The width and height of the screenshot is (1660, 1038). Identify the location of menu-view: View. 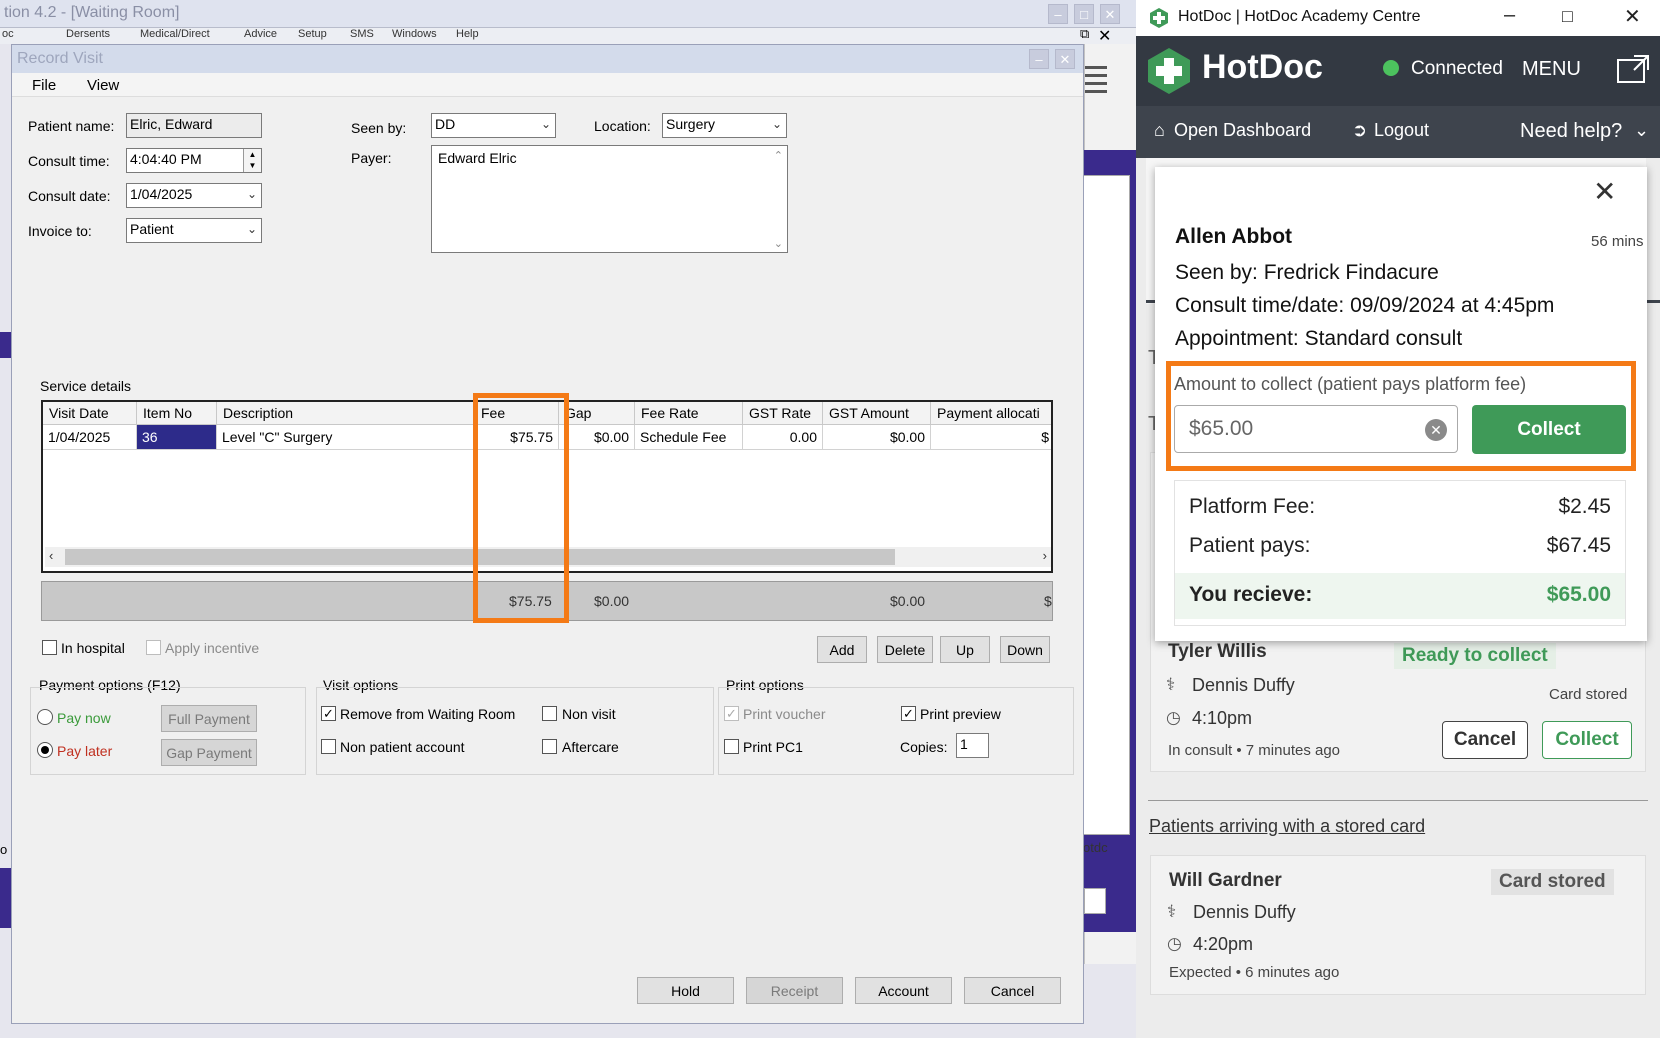
(103, 85).